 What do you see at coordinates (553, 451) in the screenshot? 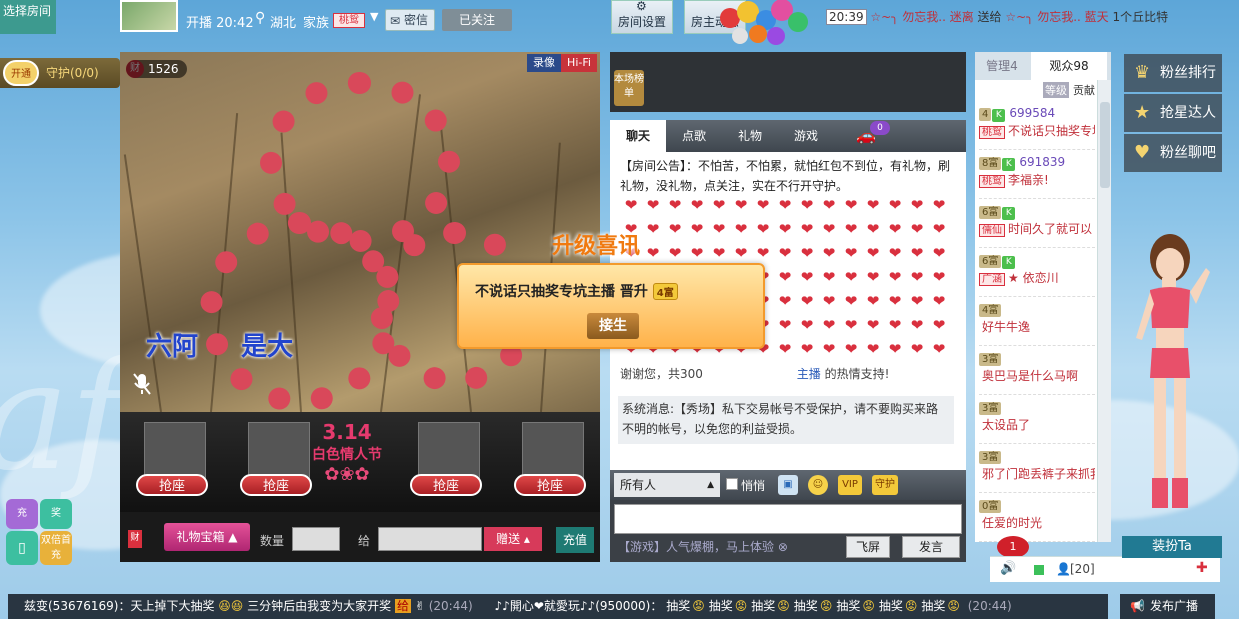
I see `seat-avatar-icon` at bounding box center [553, 451].